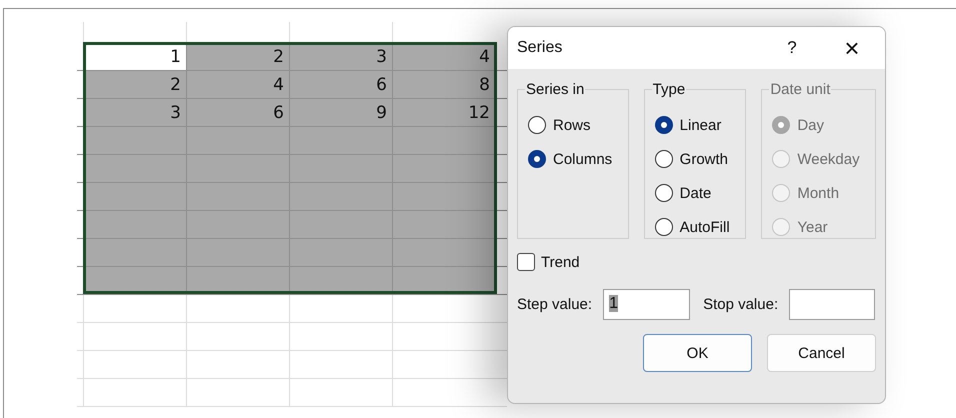  What do you see at coordinates (443, 112) in the screenshot?
I see `table-cell: 12` at bounding box center [443, 112].